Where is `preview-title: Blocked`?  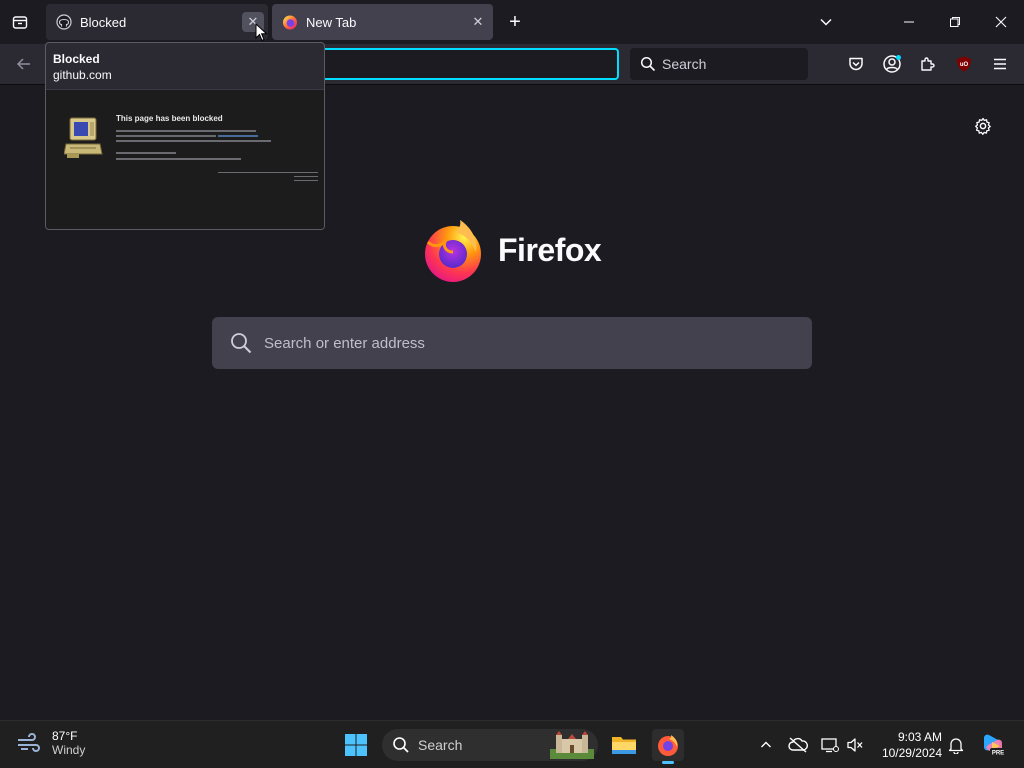
preview-title: Blocked is located at coordinates (76, 59).